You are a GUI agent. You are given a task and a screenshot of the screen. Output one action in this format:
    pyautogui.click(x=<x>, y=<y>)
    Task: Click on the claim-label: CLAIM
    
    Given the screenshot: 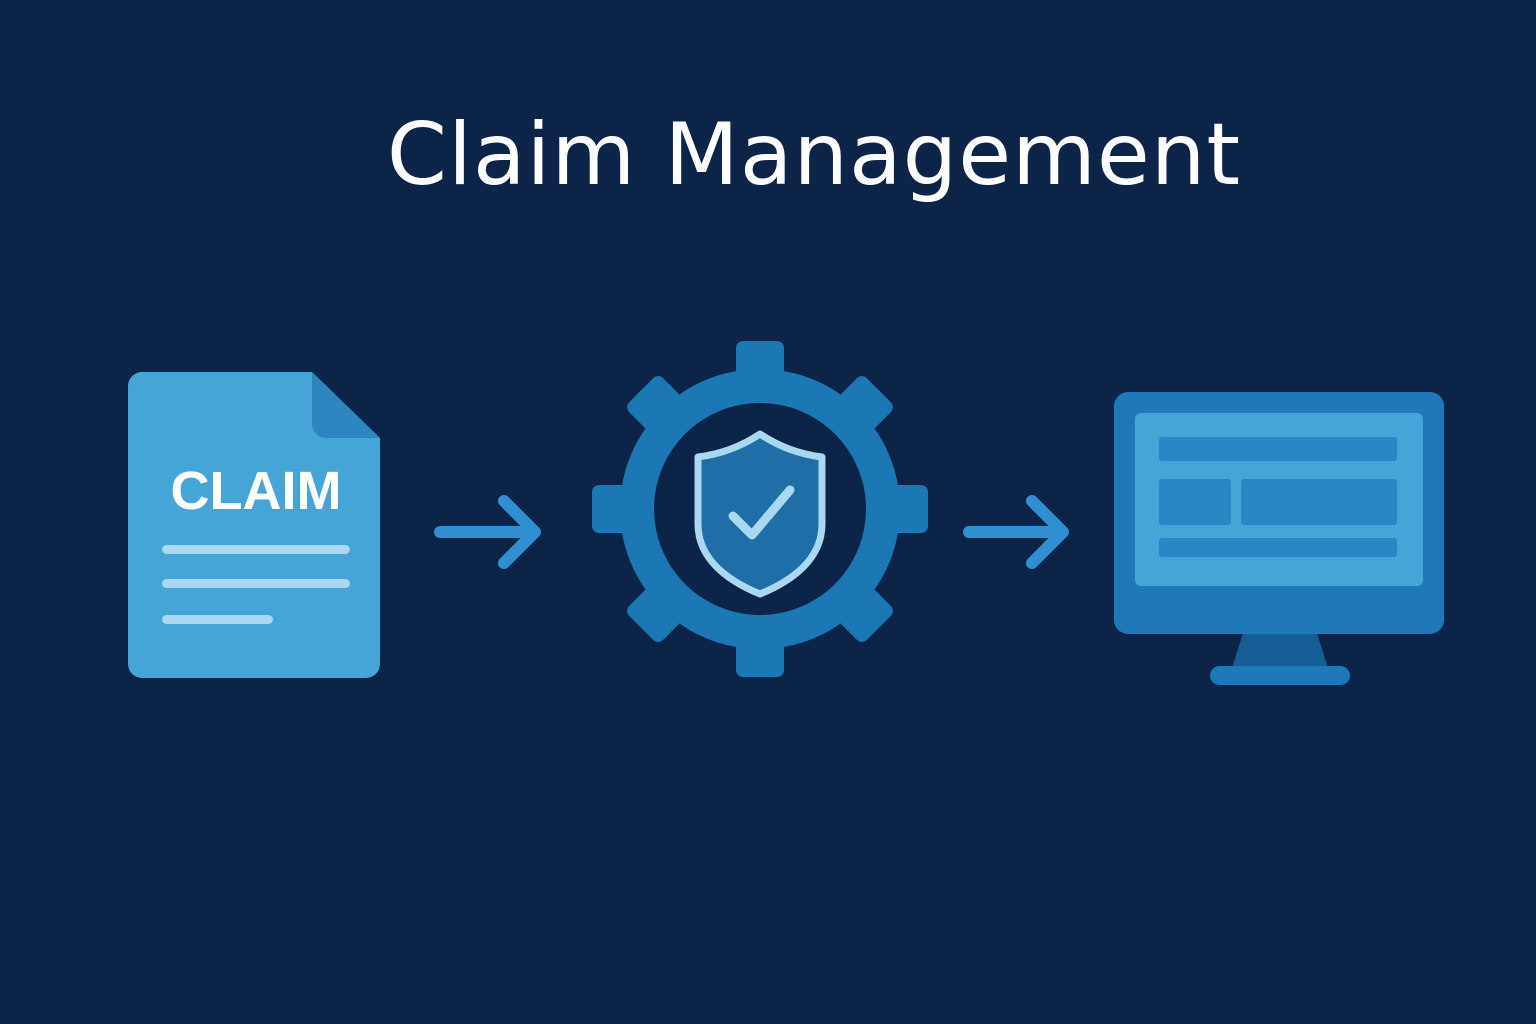 What is the action you would take?
    pyautogui.click(x=256, y=491)
    